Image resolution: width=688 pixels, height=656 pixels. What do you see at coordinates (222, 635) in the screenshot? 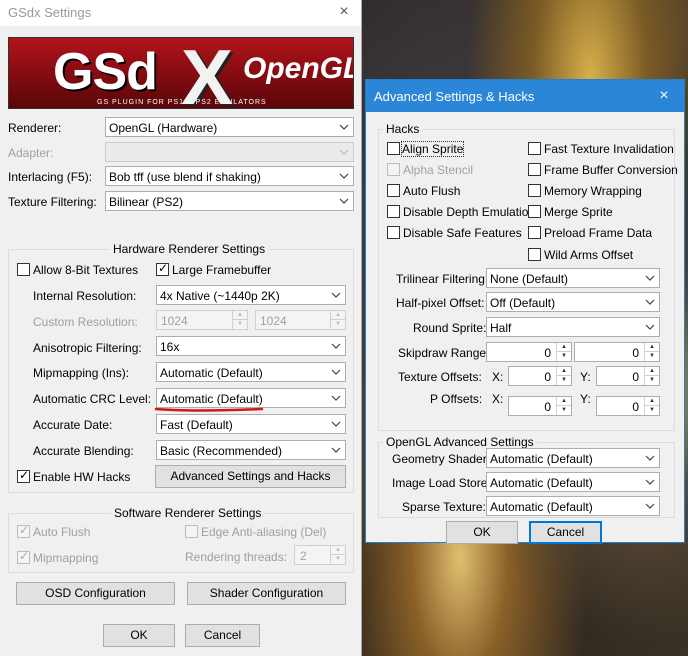
I see `cancel-button: Cancel` at bounding box center [222, 635].